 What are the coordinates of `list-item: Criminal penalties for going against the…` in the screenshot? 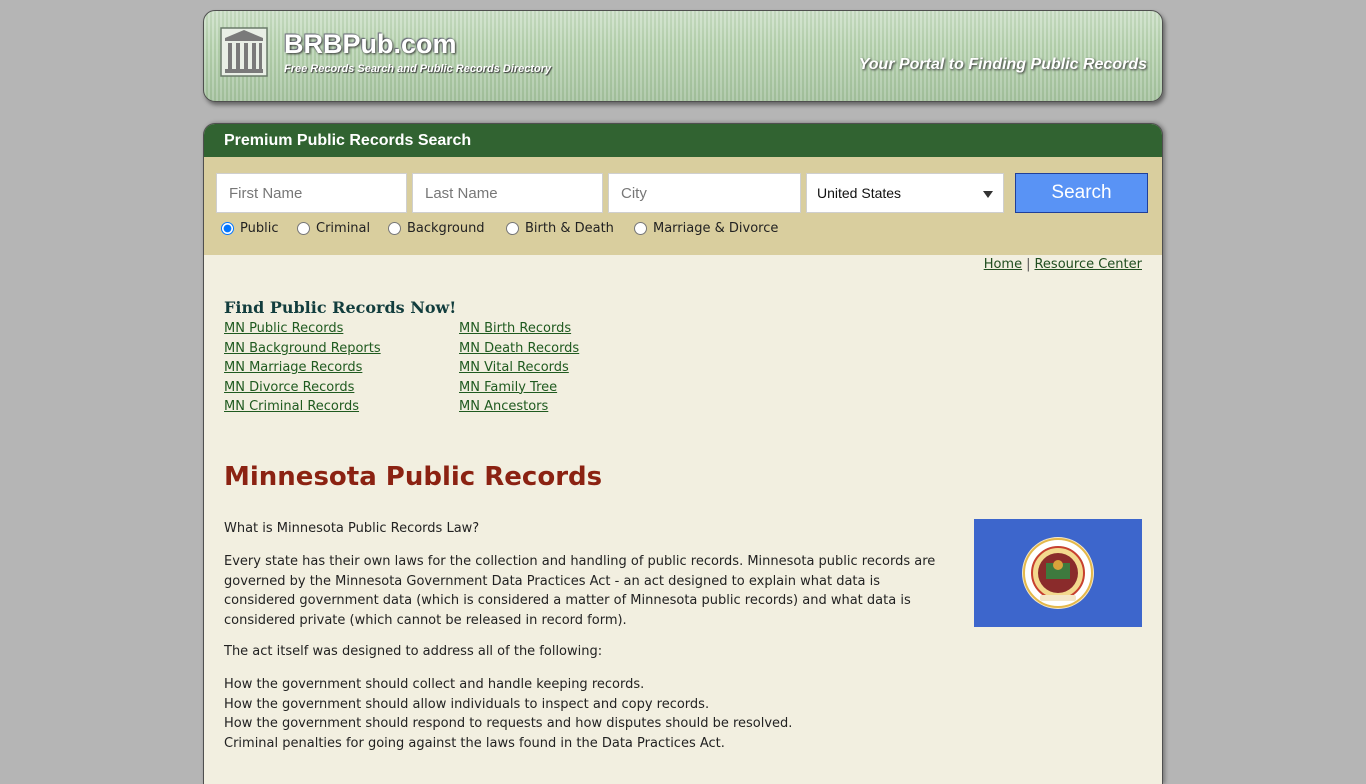 It's located at (474, 743).